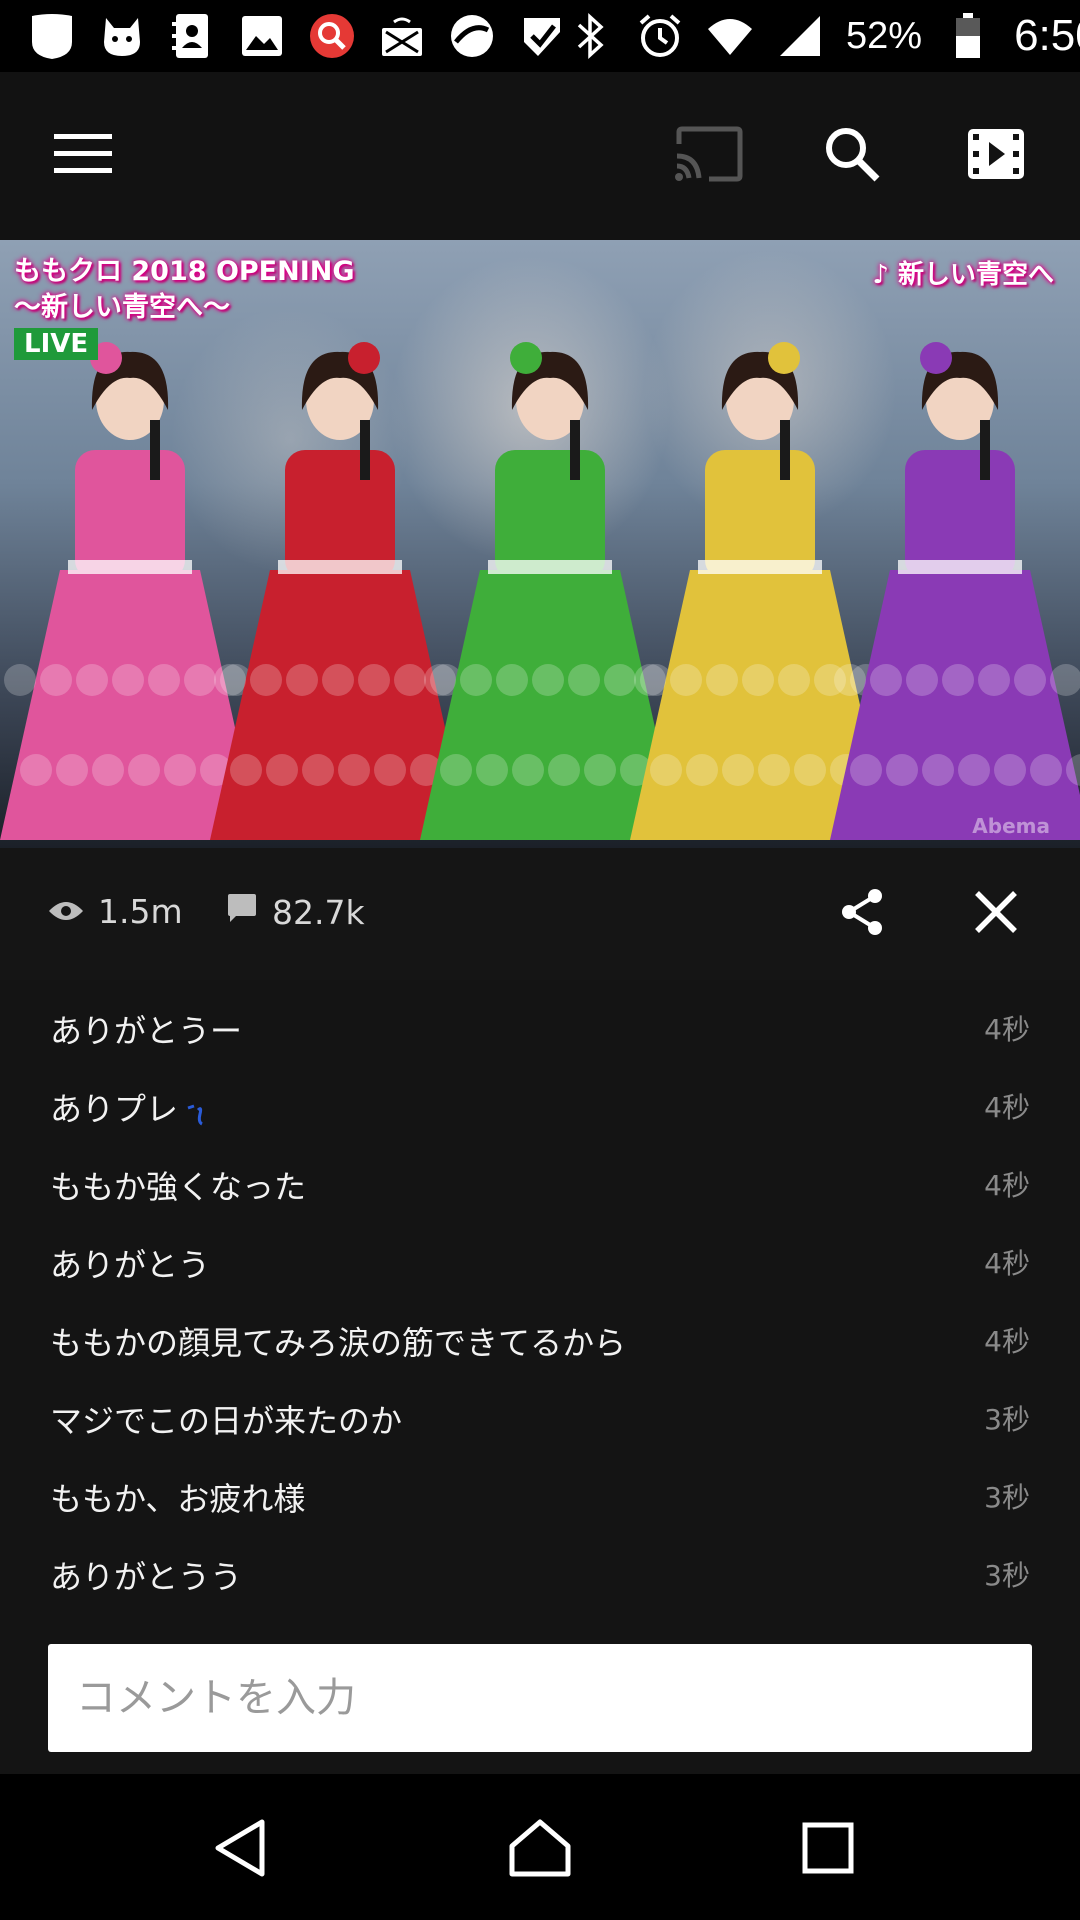  Describe the element at coordinates (56, 344) in the screenshot. I see `live-badge: LIVE` at that location.